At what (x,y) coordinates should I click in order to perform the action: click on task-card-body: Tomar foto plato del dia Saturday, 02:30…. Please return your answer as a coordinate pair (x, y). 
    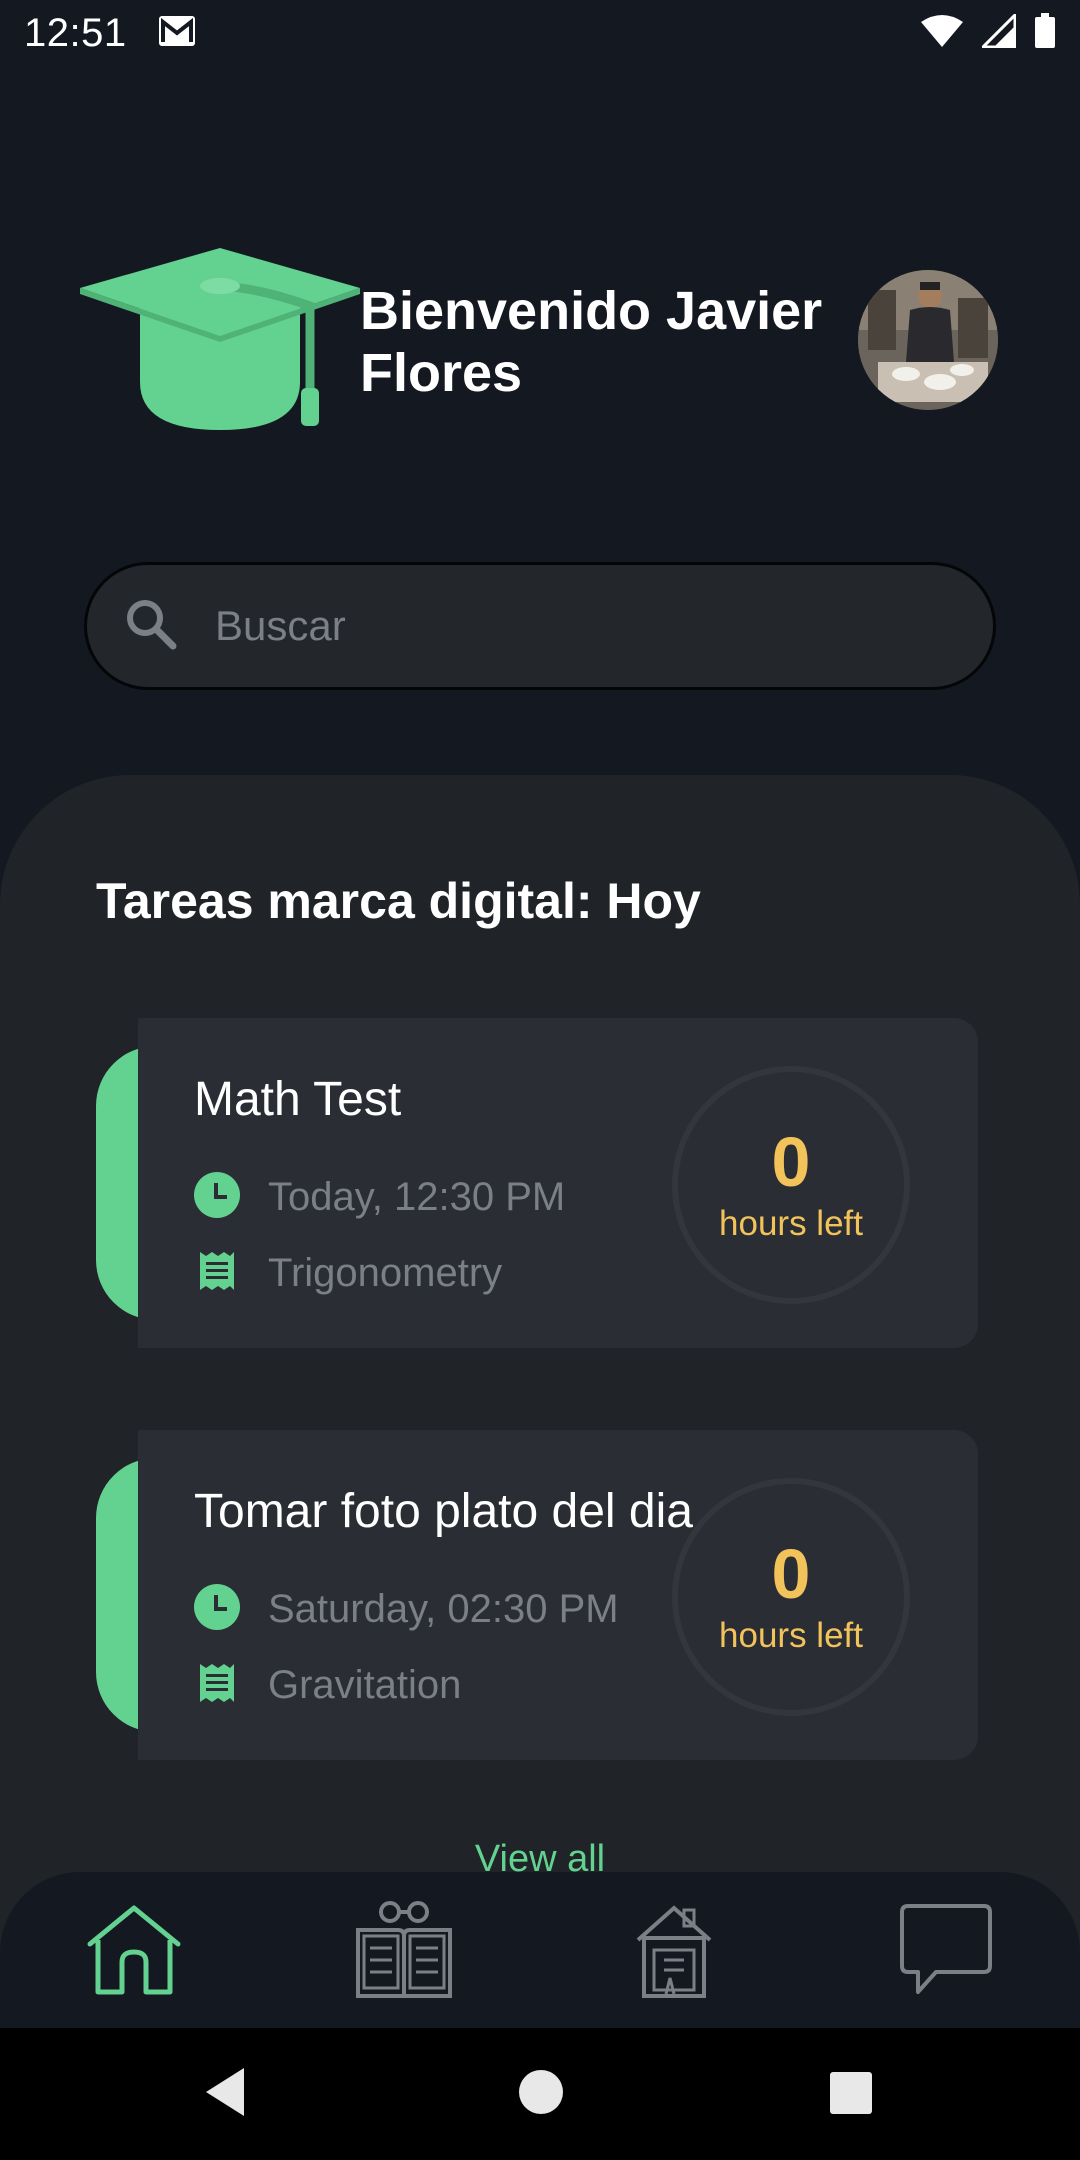
    Looking at the image, I should click on (558, 1595).